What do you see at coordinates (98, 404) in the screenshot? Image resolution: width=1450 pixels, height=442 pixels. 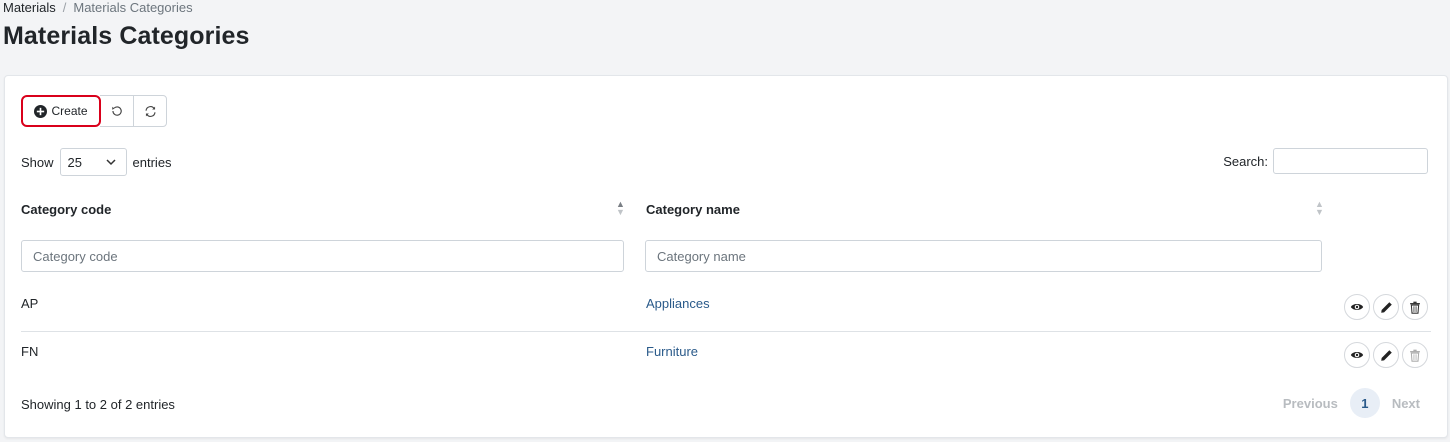 I see `table-info: Showing 1 to 2 of 2 entries` at bounding box center [98, 404].